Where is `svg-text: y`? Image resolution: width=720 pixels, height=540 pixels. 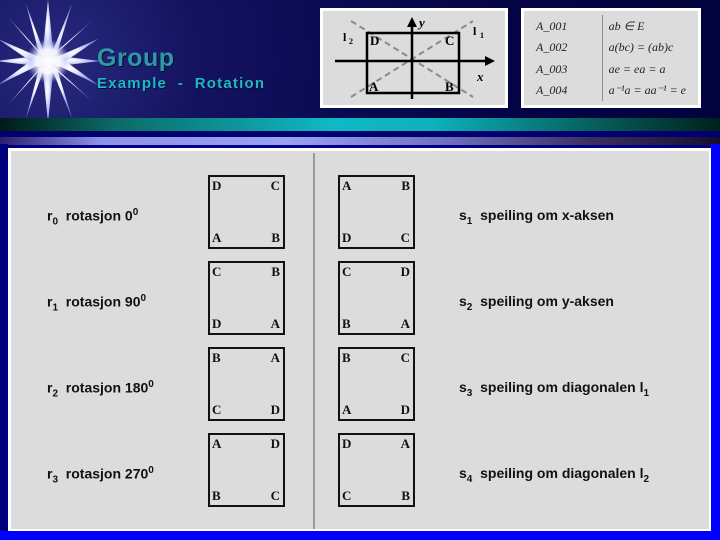 svg-text: y is located at coordinates (421, 22).